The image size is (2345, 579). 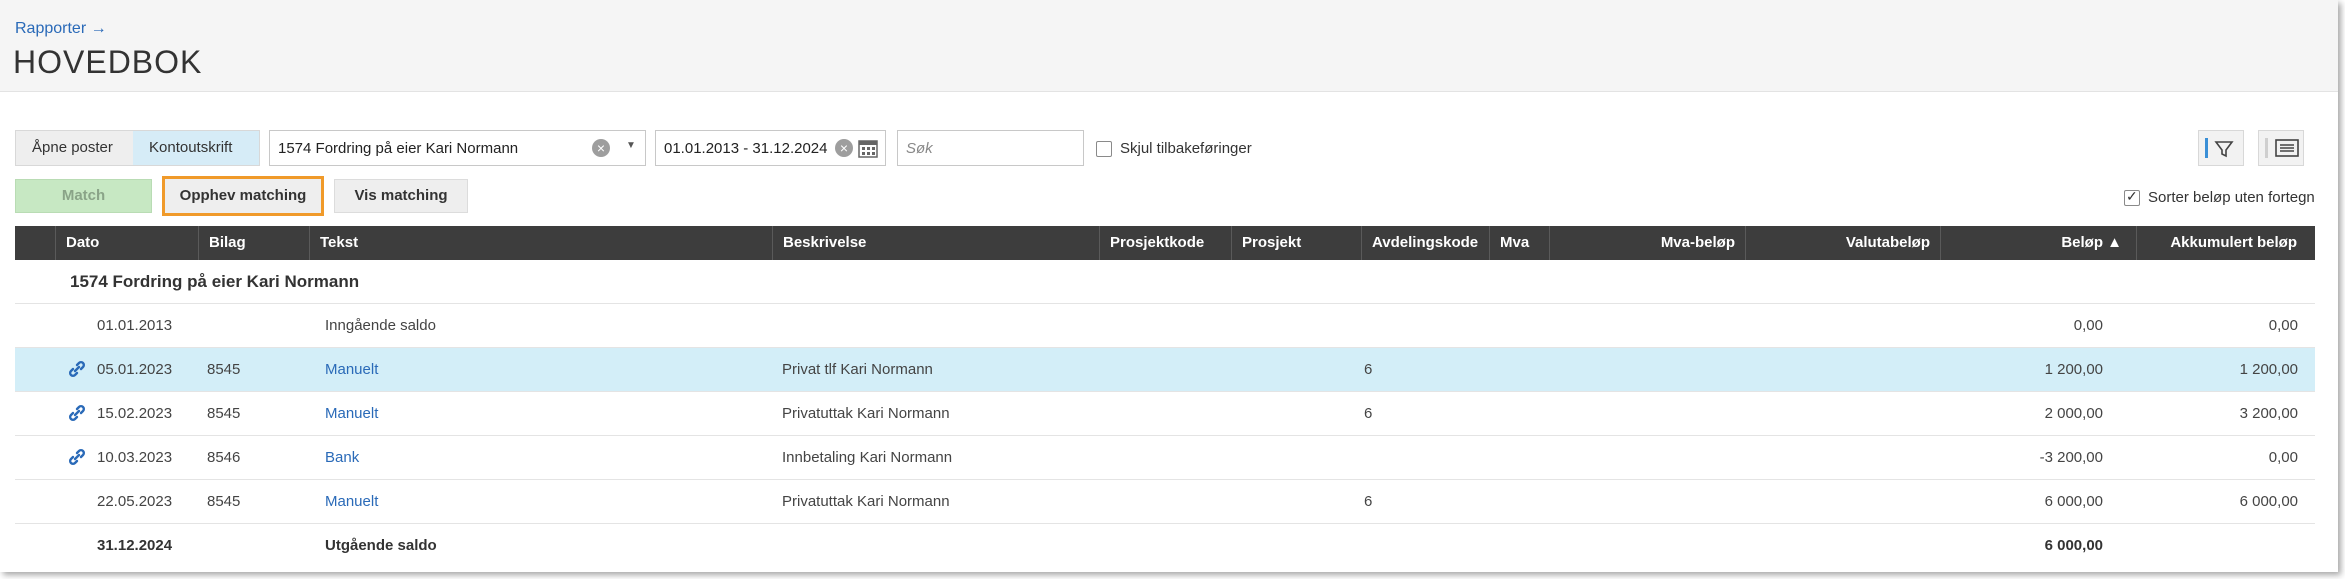 What do you see at coordinates (540, 243) in the screenshot?
I see `col-tekst: Tekst` at bounding box center [540, 243].